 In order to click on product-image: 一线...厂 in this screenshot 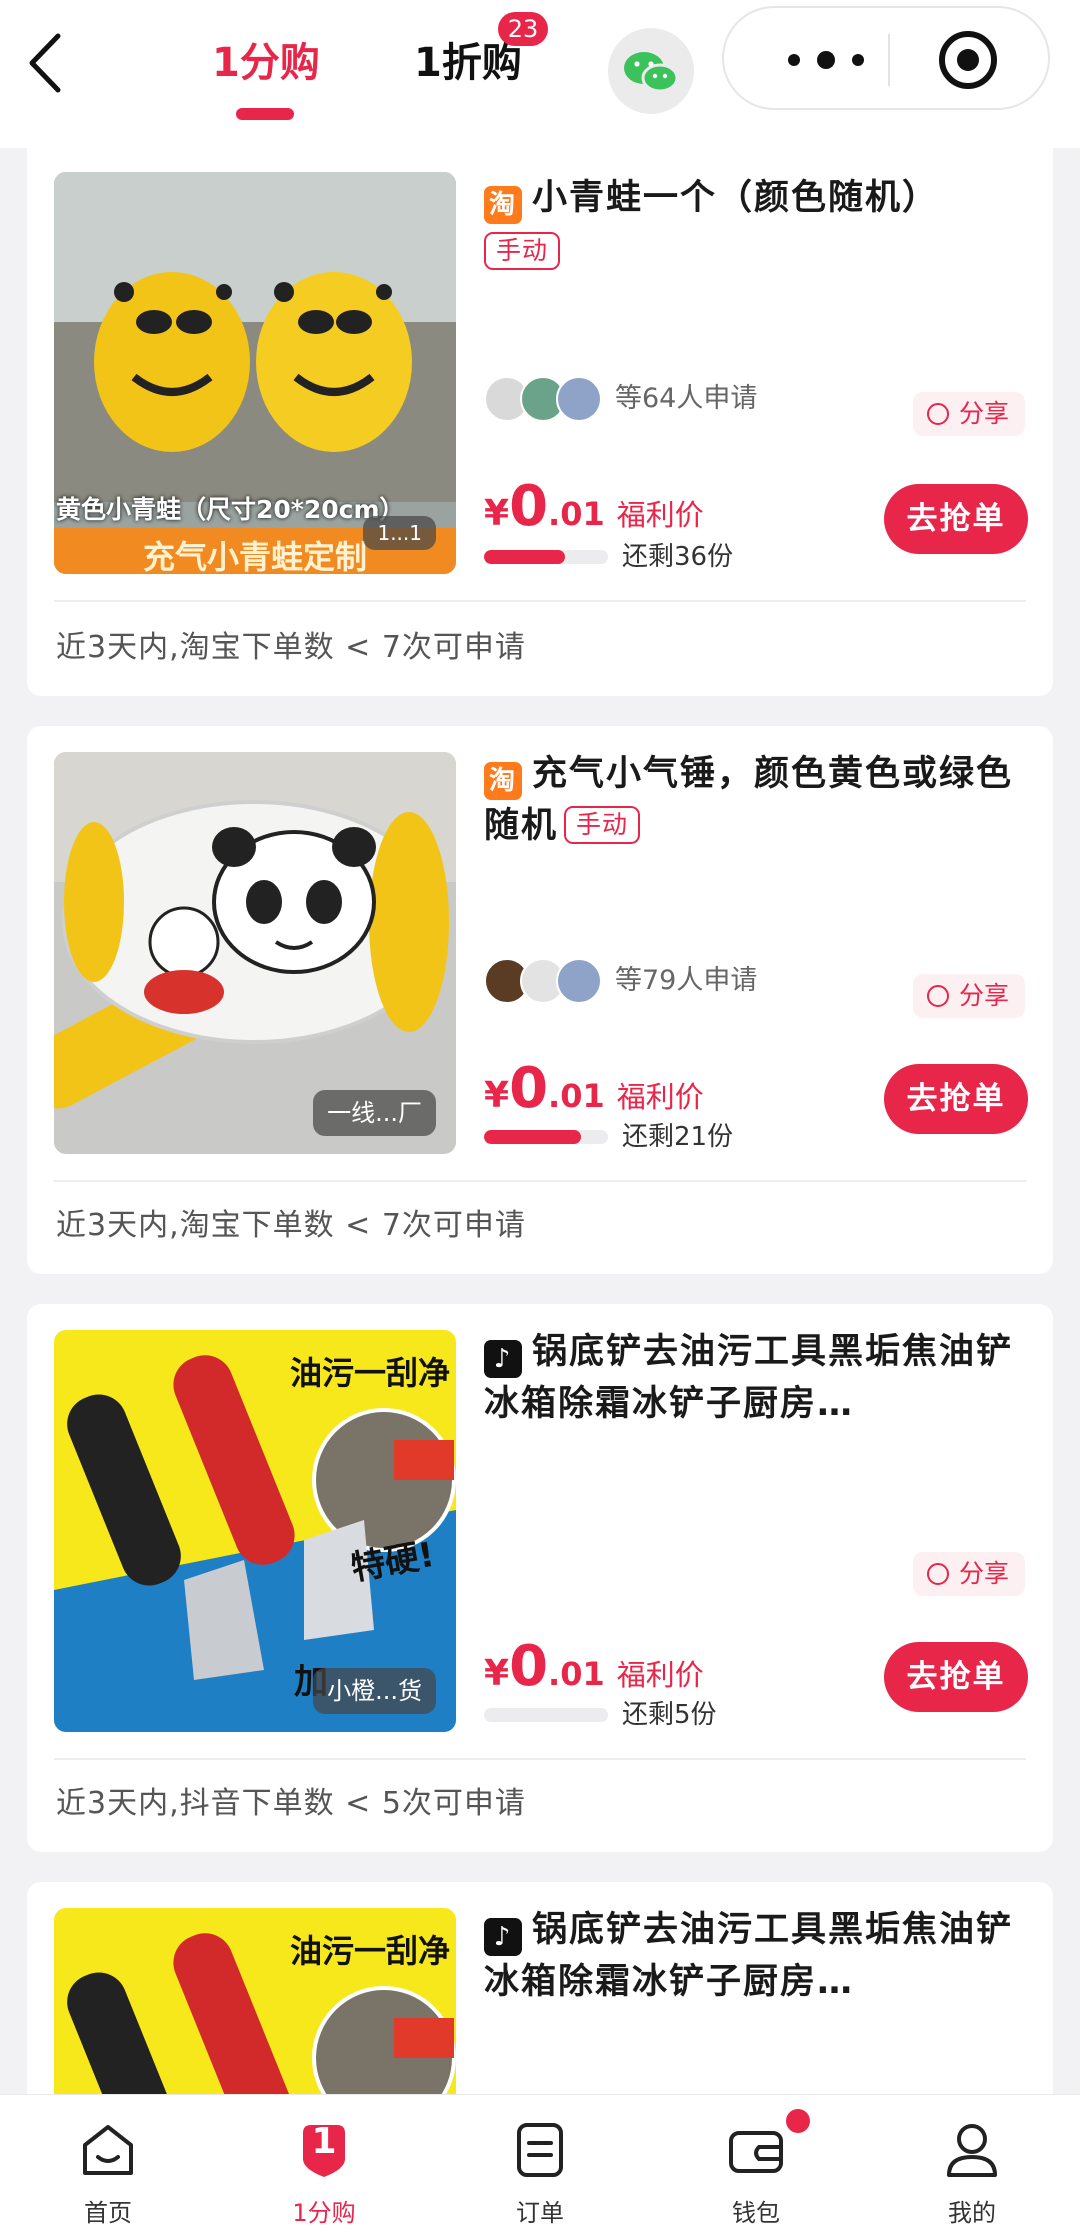, I will do `click(255, 953)`.